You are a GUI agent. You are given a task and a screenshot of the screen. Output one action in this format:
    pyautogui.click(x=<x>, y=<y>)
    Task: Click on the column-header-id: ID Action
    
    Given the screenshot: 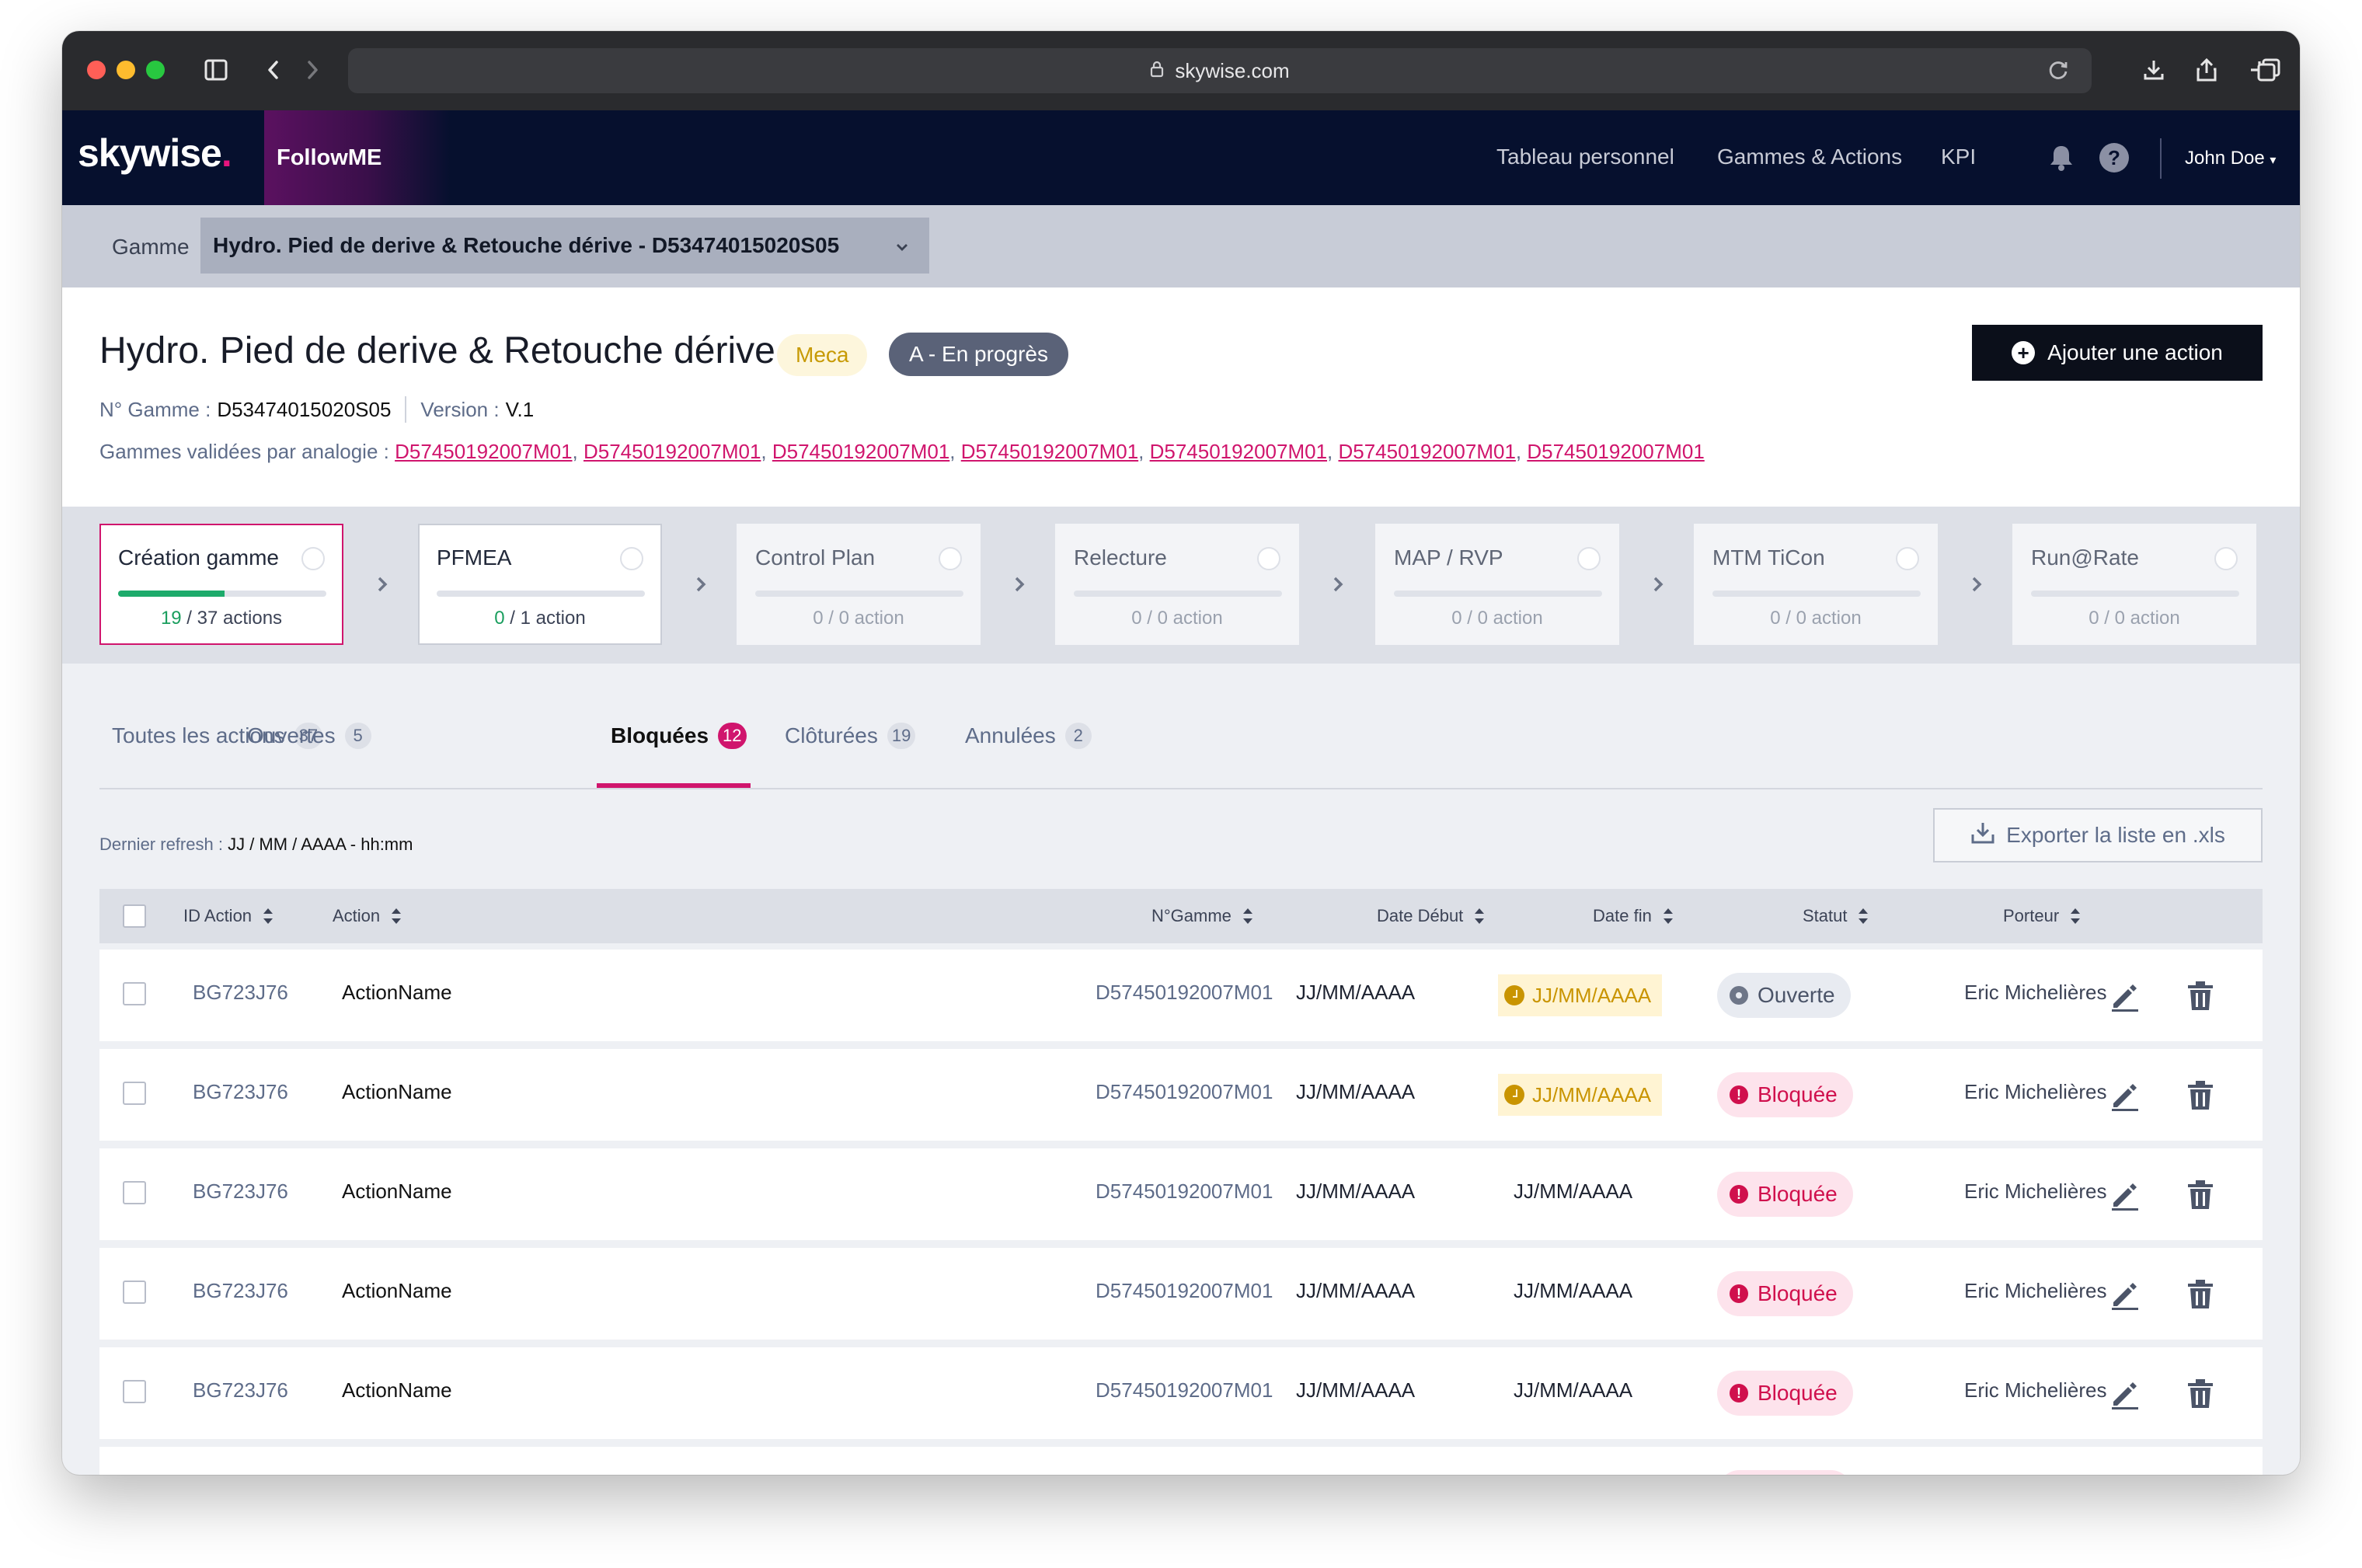 What is the action you would take?
    pyautogui.click(x=228, y=916)
    